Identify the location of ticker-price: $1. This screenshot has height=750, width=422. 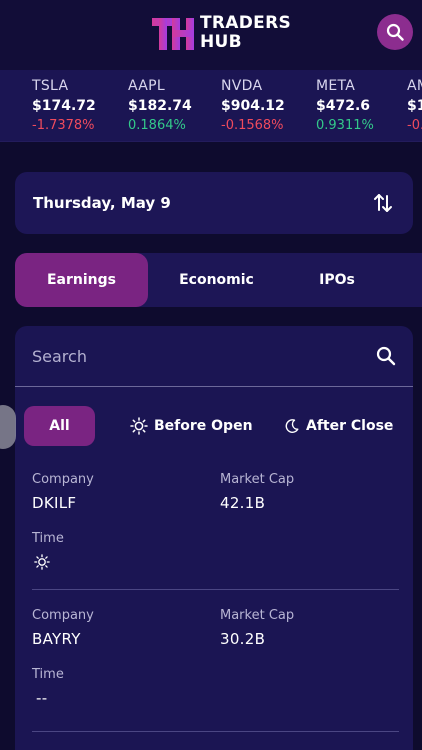
(414, 106).